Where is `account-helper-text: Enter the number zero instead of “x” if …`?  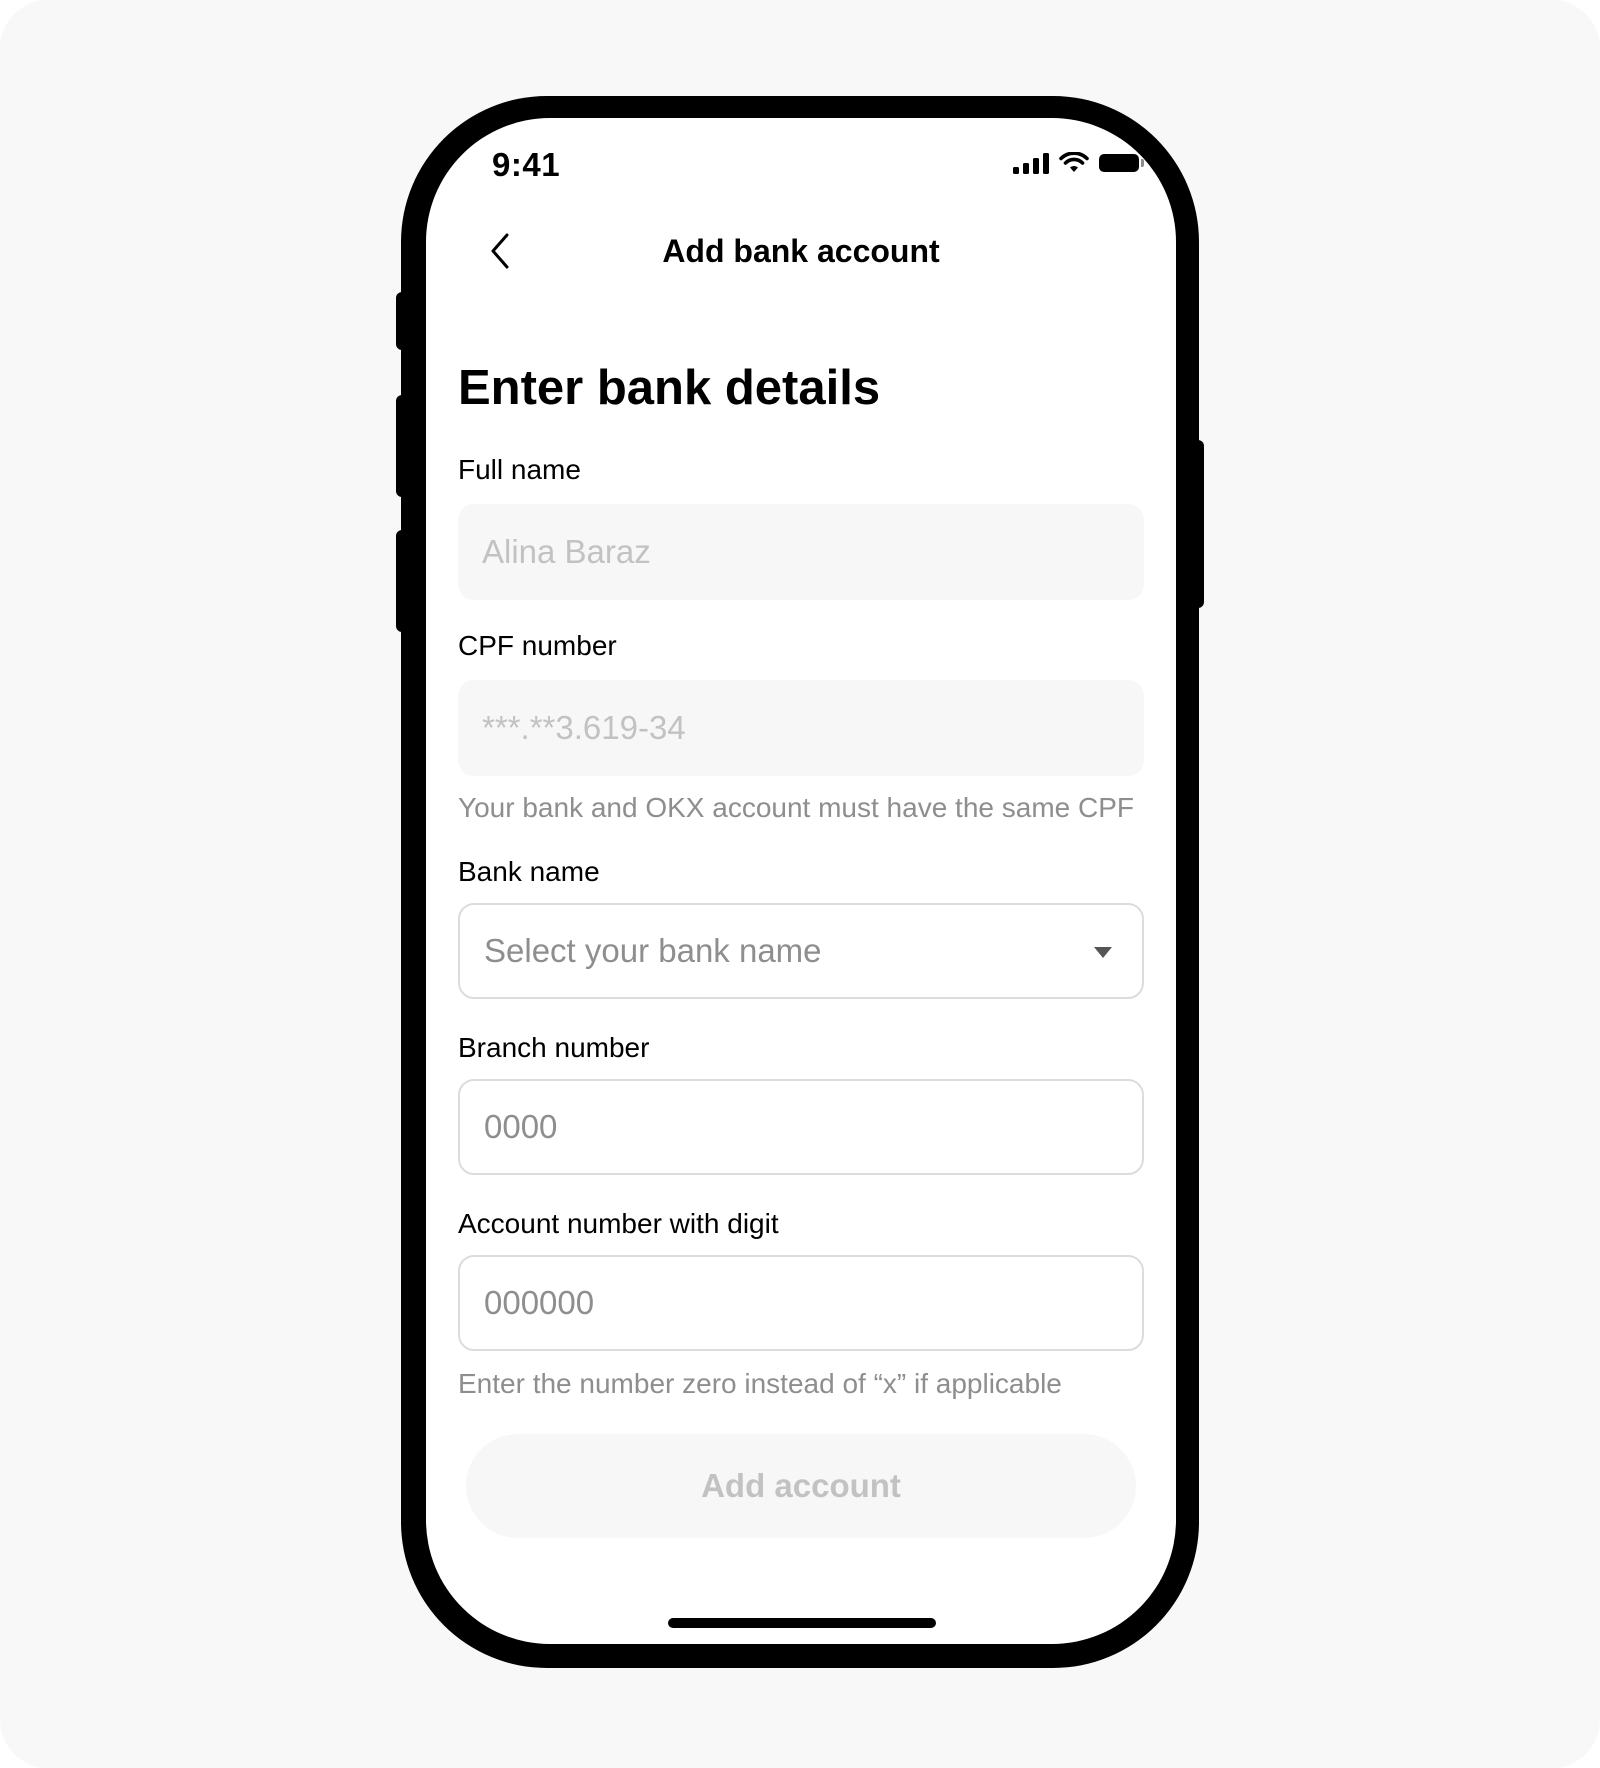 account-helper-text: Enter the number zero instead of “x” if … is located at coordinates (760, 1383).